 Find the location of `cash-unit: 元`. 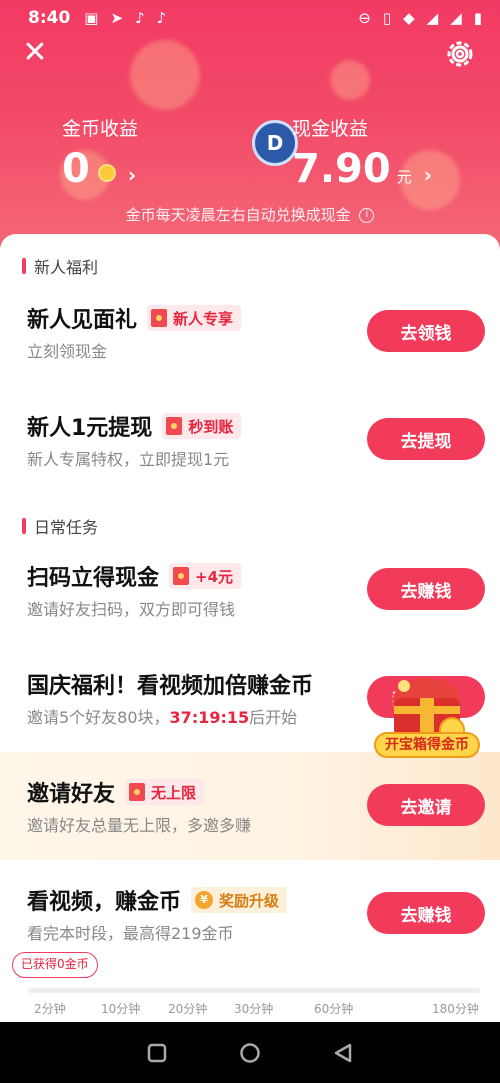

cash-unit: 元 is located at coordinates (404, 177).